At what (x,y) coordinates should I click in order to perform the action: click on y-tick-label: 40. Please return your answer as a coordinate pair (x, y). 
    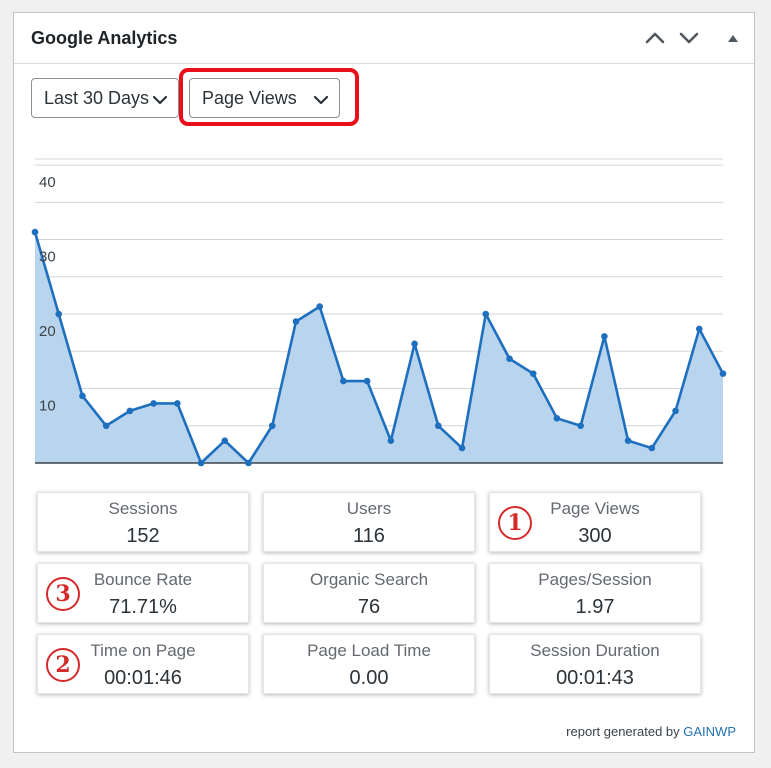
    Looking at the image, I should click on (47, 182).